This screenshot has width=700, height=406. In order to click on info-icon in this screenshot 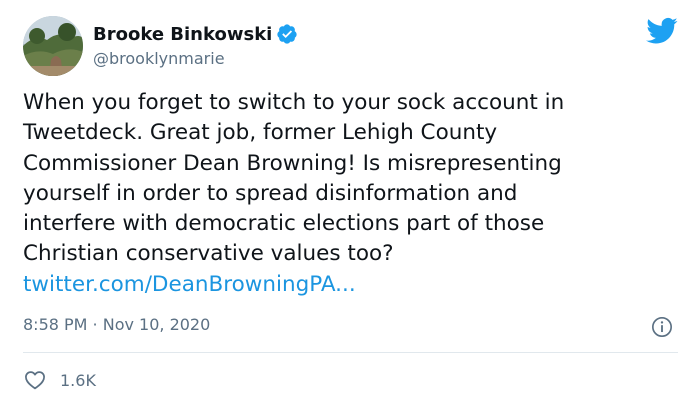, I will do `click(662, 327)`.